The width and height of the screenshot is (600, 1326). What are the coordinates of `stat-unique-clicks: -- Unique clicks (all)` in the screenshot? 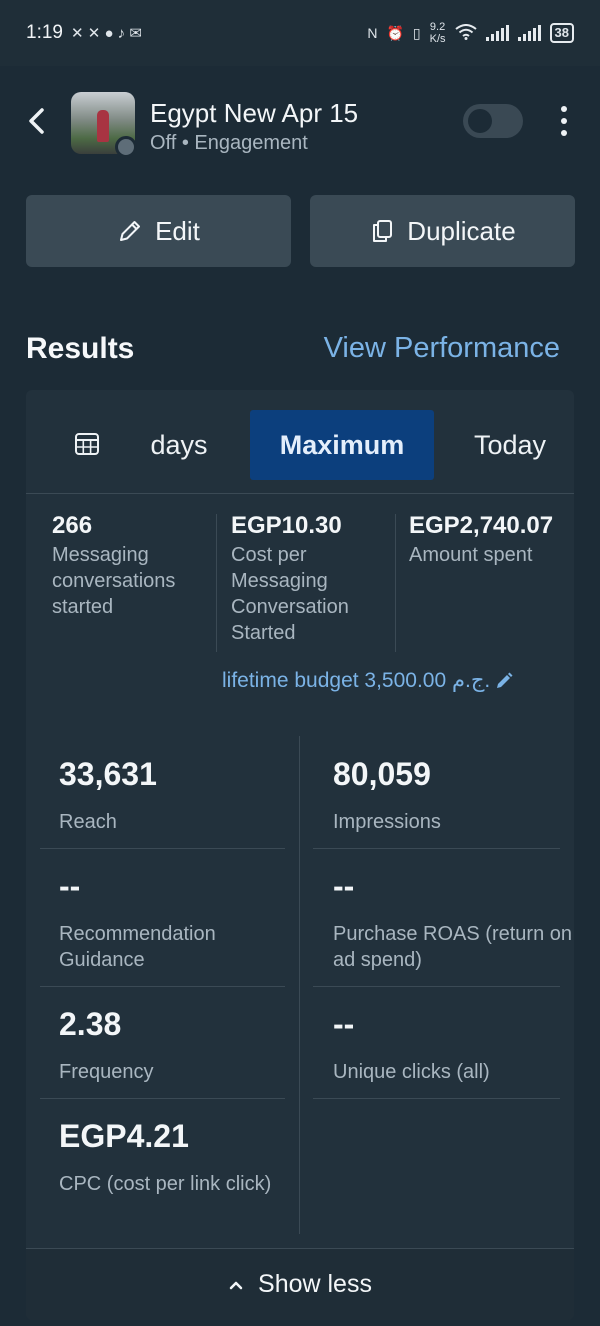 It's located at (453, 1045).